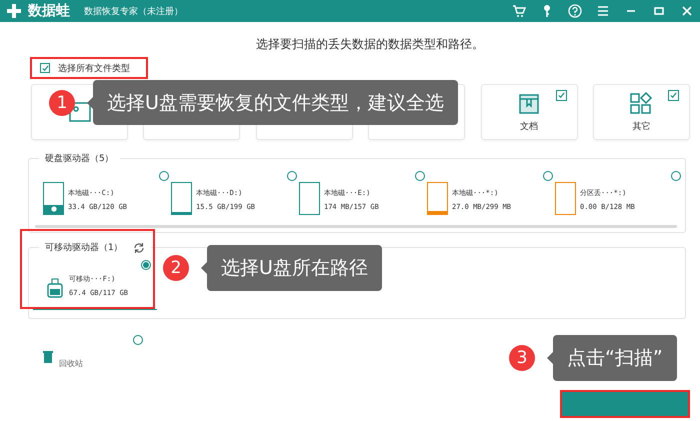 Image resolution: width=700 pixels, height=421 pixels. Describe the element at coordinates (575, 11) in the screenshot. I see `help-icon` at that location.